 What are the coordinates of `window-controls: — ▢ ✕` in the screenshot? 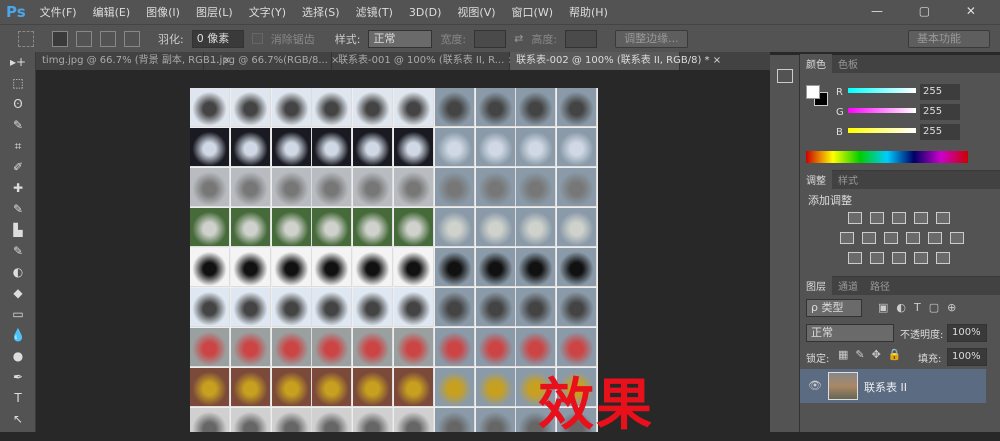 It's located at (931, 11).